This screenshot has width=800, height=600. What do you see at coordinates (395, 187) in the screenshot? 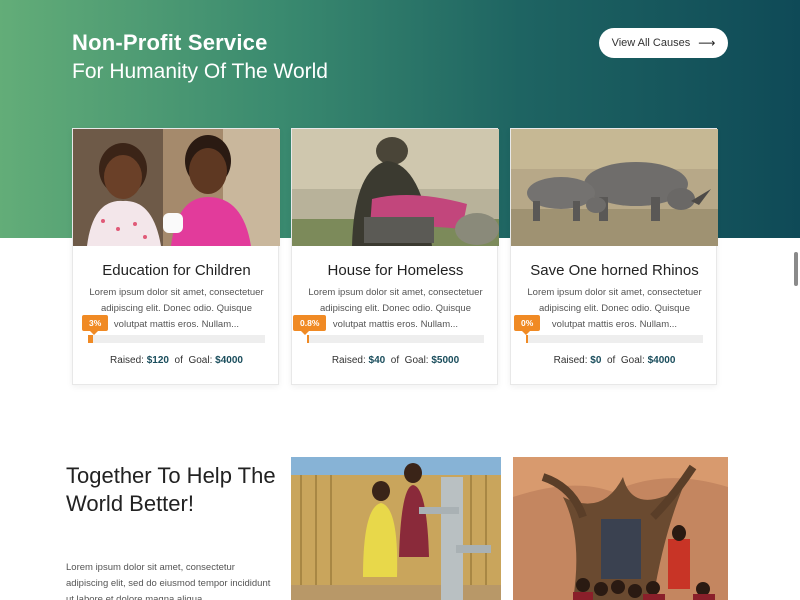
I see `cause-image-homeless` at bounding box center [395, 187].